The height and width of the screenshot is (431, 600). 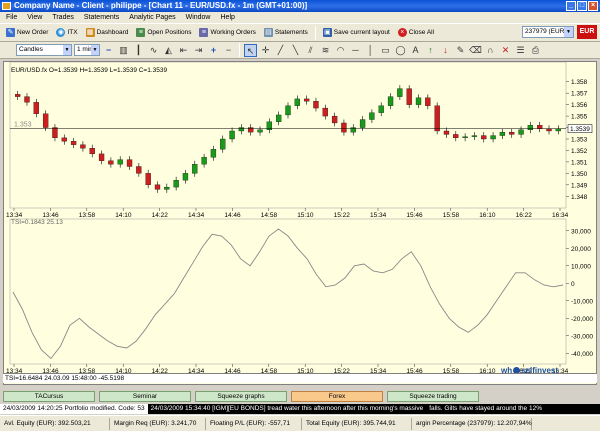 What do you see at coordinates (579, 82) in the screenshot?
I see `y-tick-label: 1.358` at bounding box center [579, 82].